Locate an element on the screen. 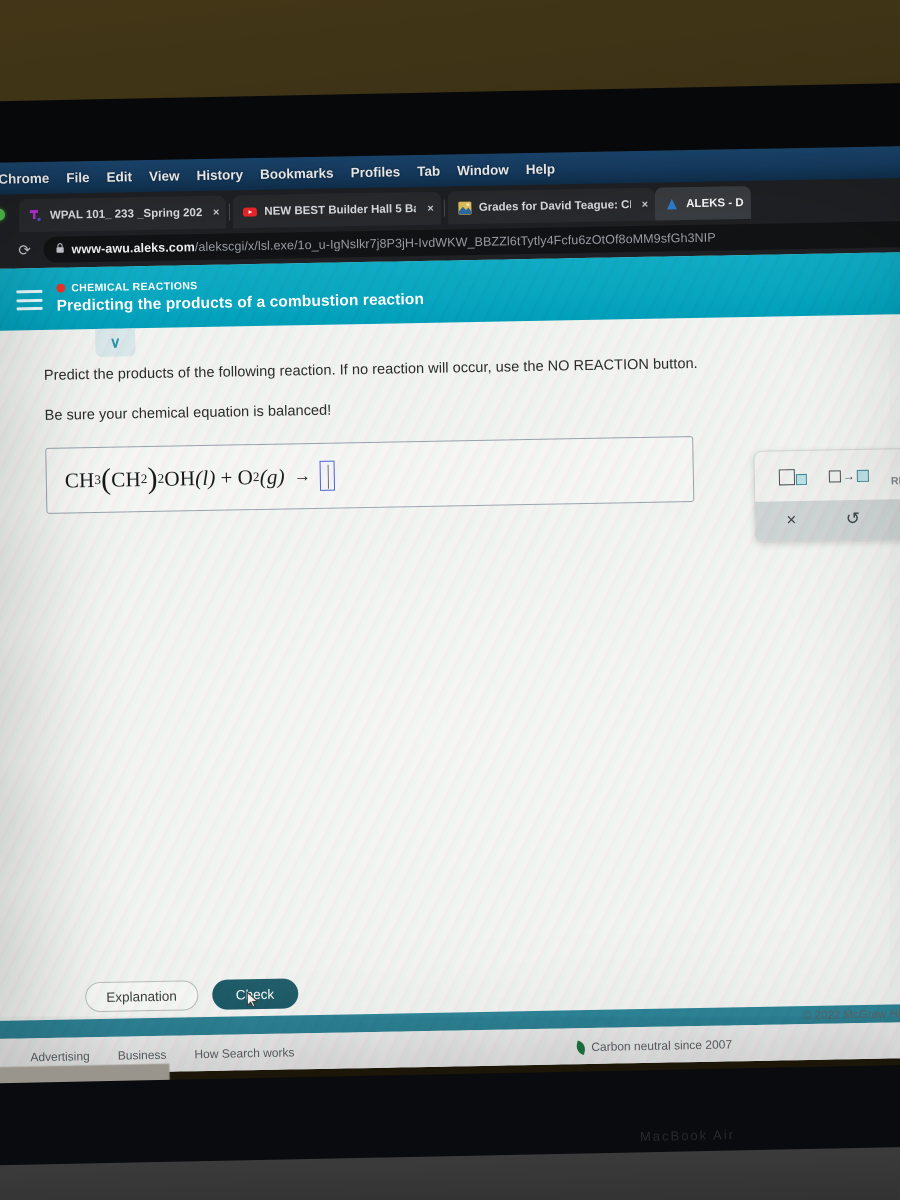  canvas-icon is located at coordinates (465, 208).